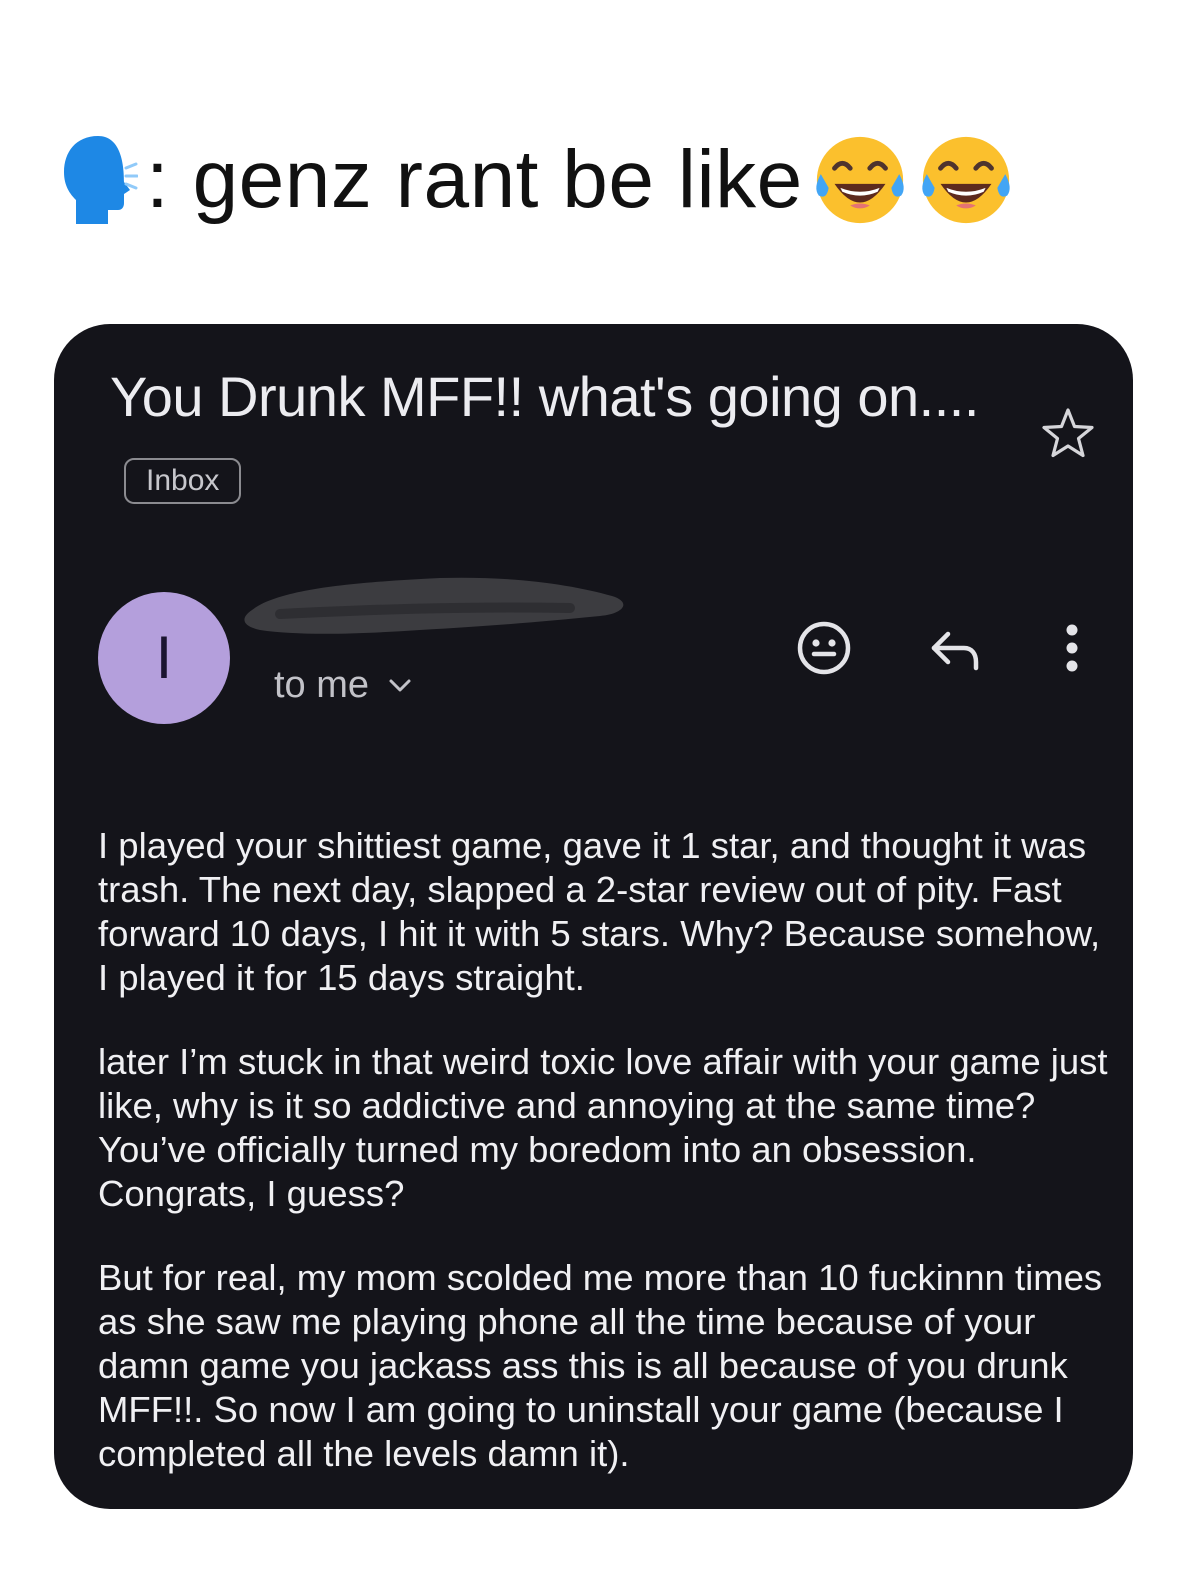  I want to click on recipient-toggle: to me, so click(343, 685).